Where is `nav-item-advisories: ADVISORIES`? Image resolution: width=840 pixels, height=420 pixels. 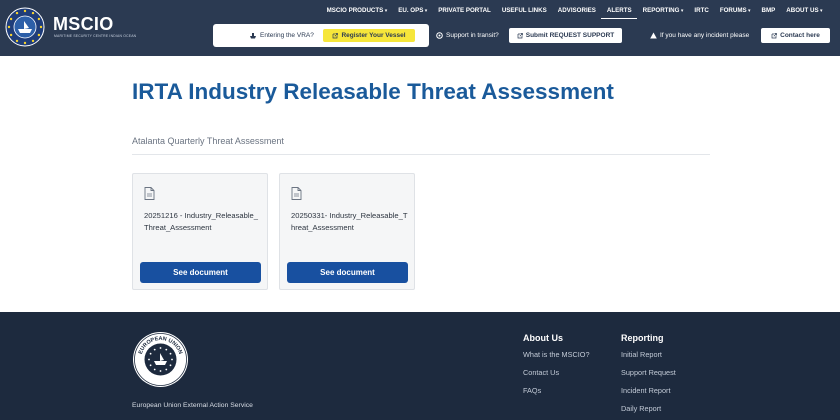
nav-item-advisories: ADVISORIES is located at coordinates (576, 13).